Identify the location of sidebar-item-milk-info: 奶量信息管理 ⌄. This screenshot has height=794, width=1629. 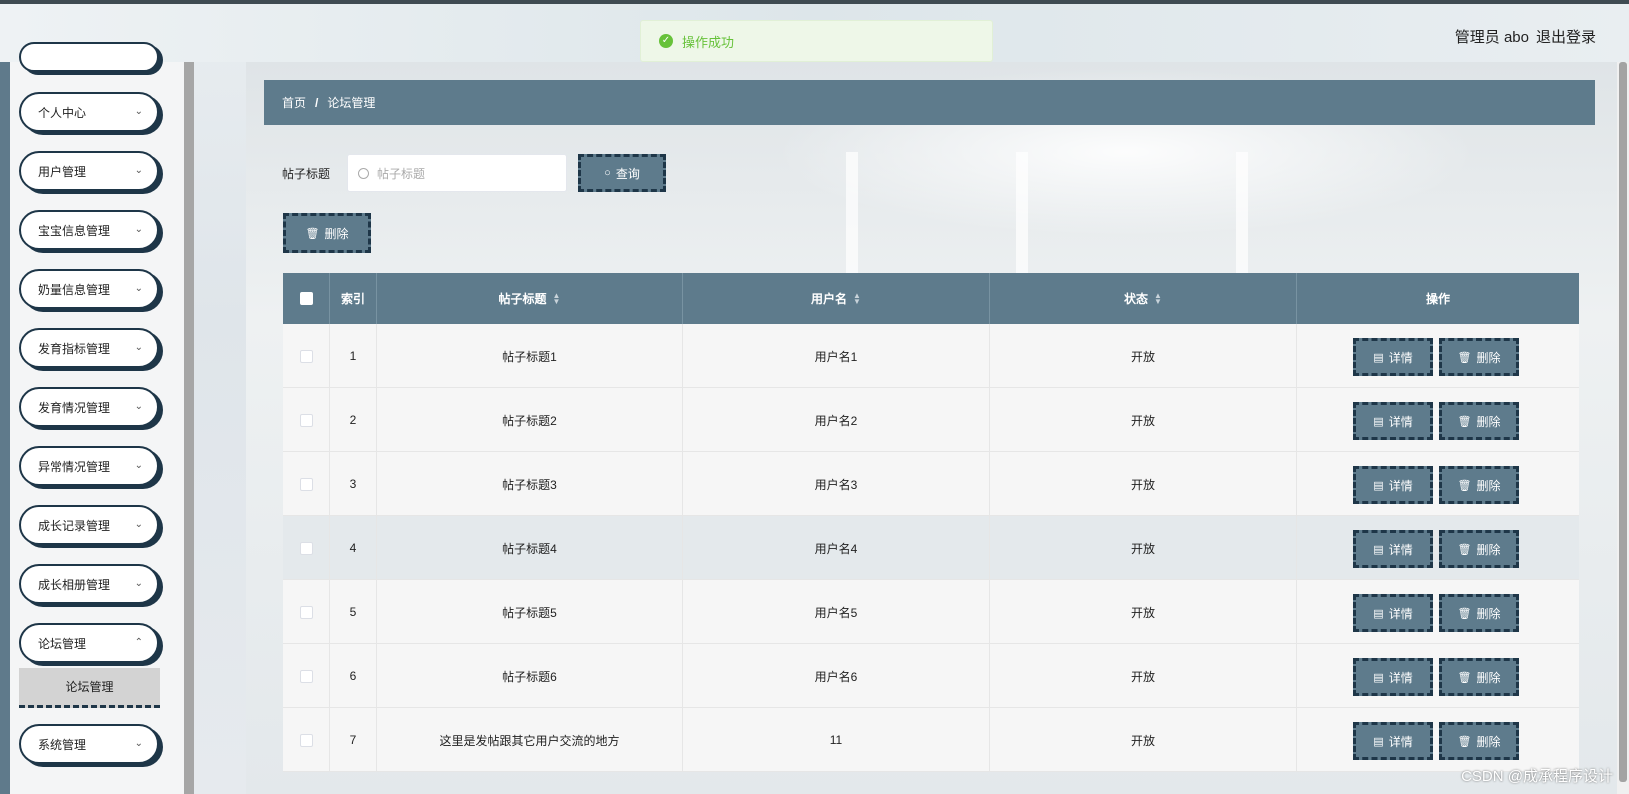
(89, 289).